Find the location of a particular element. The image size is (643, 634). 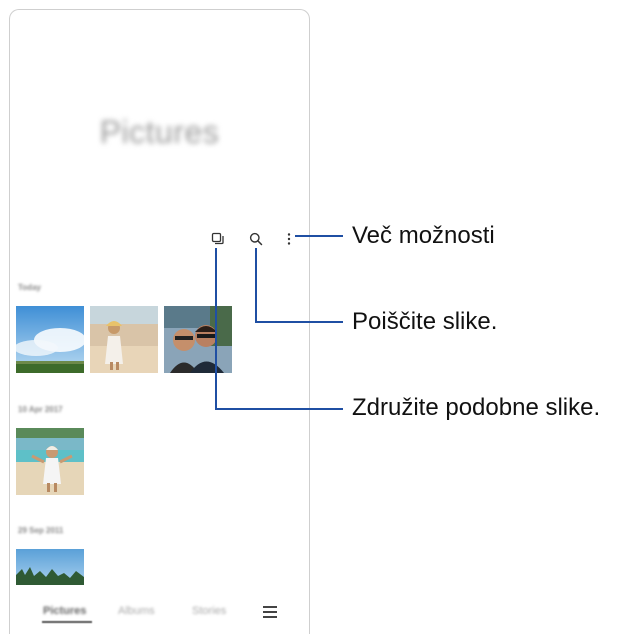

callout-lines is located at coordinates (279, 322).